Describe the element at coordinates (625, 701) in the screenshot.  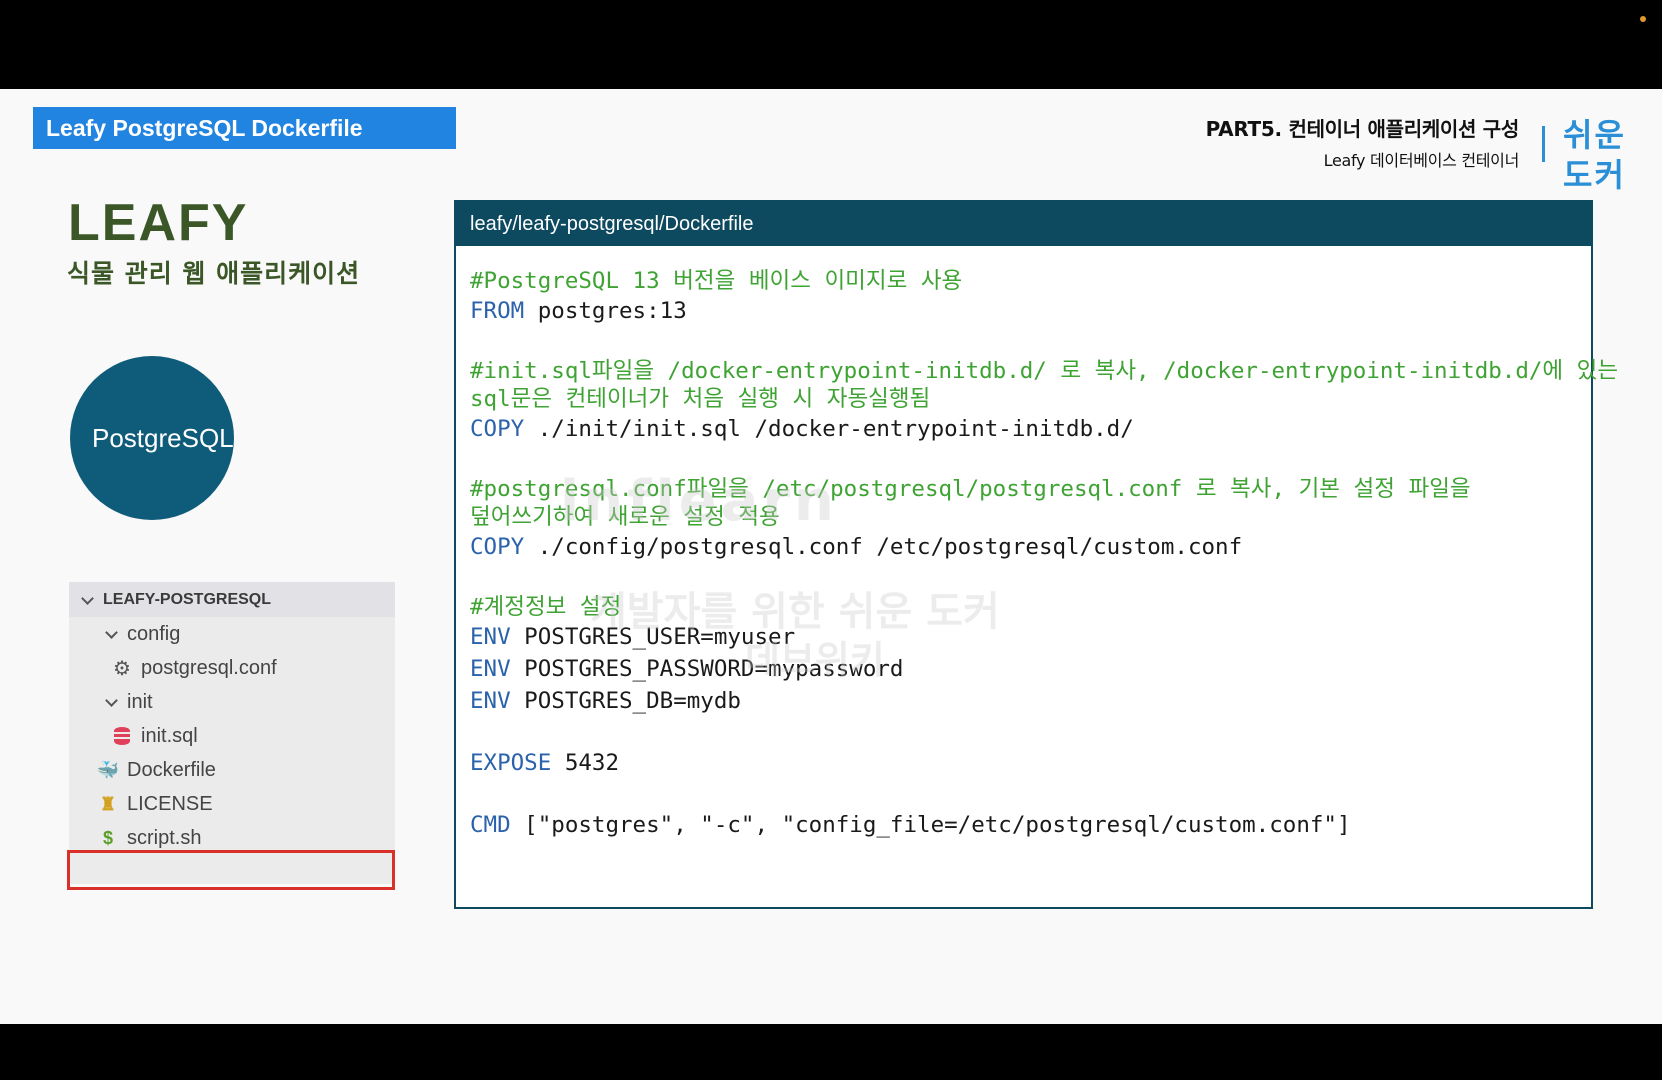
I see `code-text: POSTGRES_DB=mydb` at that location.